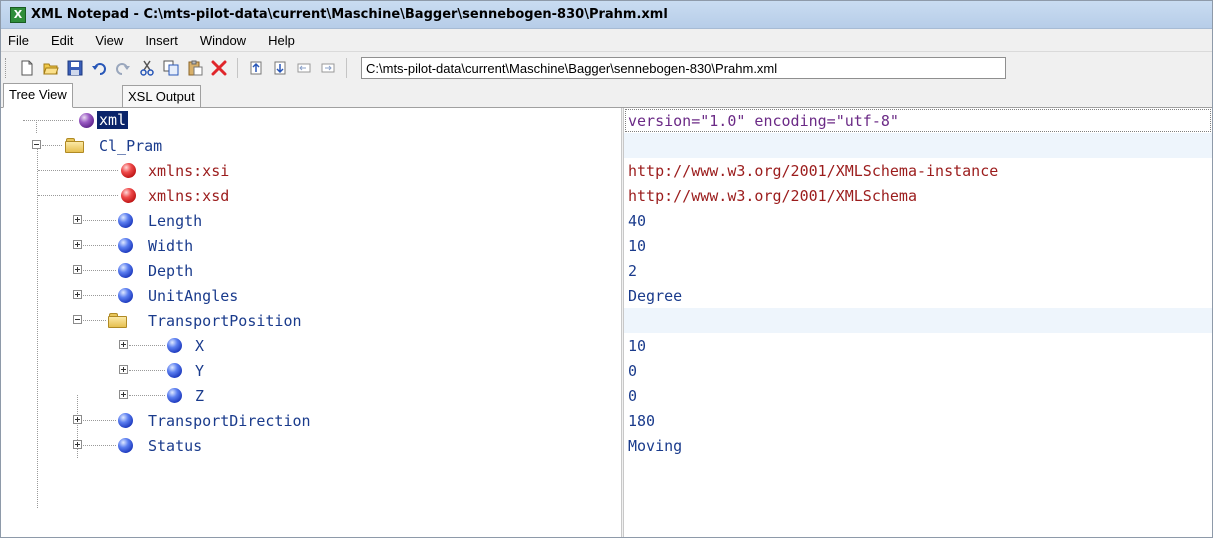  What do you see at coordinates (763, 121) in the screenshot?
I see `node-value: version="1.0" encoding="utf-8"` at bounding box center [763, 121].